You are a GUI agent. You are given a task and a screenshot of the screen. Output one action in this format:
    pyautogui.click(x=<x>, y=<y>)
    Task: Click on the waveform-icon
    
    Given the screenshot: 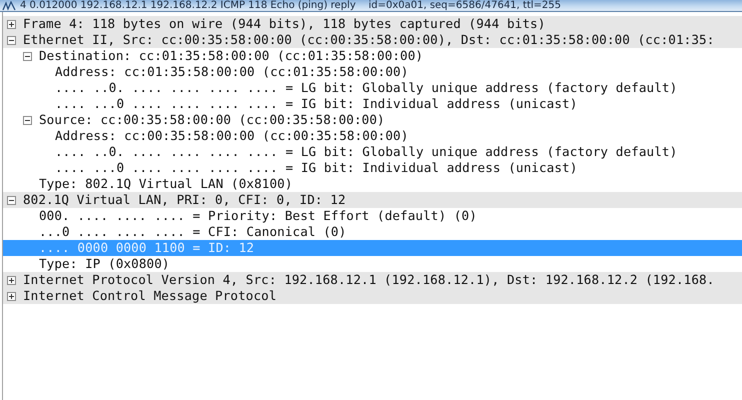 What is the action you would take?
    pyautogui.click(x=9, y=6)
    